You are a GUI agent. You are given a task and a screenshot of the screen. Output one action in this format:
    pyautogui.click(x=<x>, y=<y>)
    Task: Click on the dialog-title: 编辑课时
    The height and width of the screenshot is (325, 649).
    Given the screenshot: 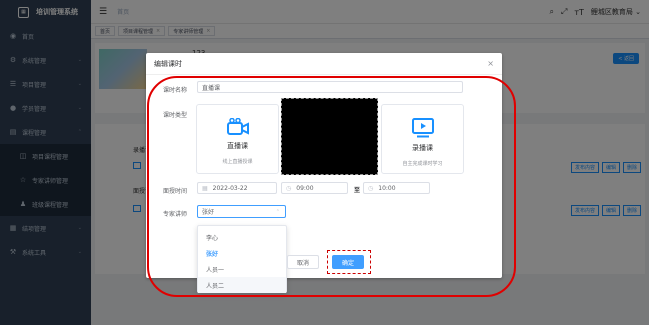 What is the action you would take?
    pyautogui.click(x=324, y=64)
    